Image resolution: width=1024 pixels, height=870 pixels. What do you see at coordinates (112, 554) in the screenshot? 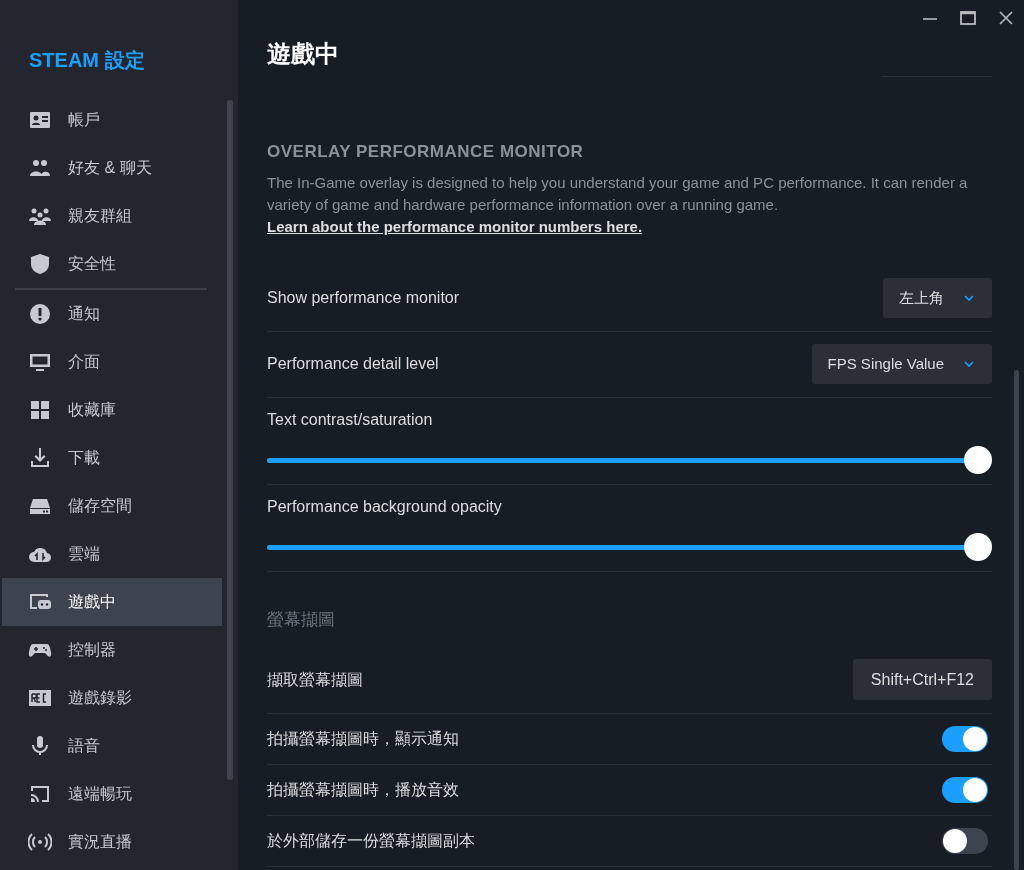
I see `sidebar-item: 雲端` at bounding box center [112, 554].